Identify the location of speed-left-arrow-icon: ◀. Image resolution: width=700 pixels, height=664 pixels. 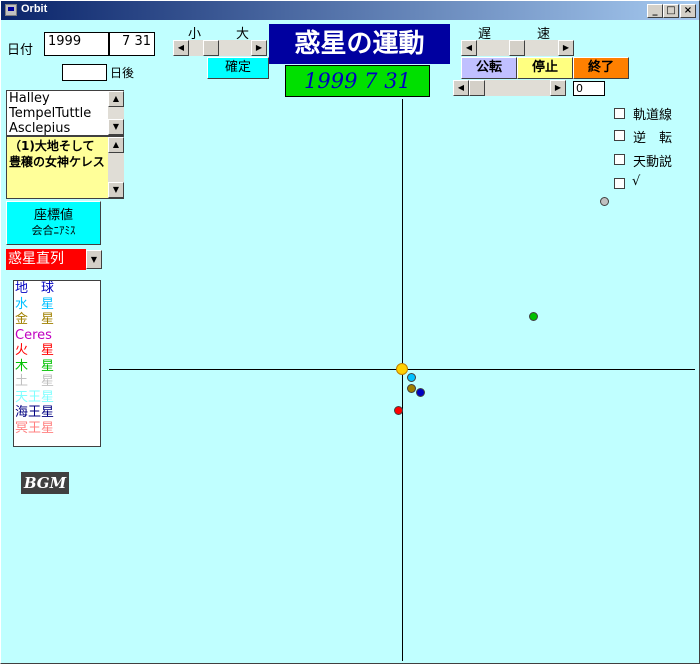
(461, 88).